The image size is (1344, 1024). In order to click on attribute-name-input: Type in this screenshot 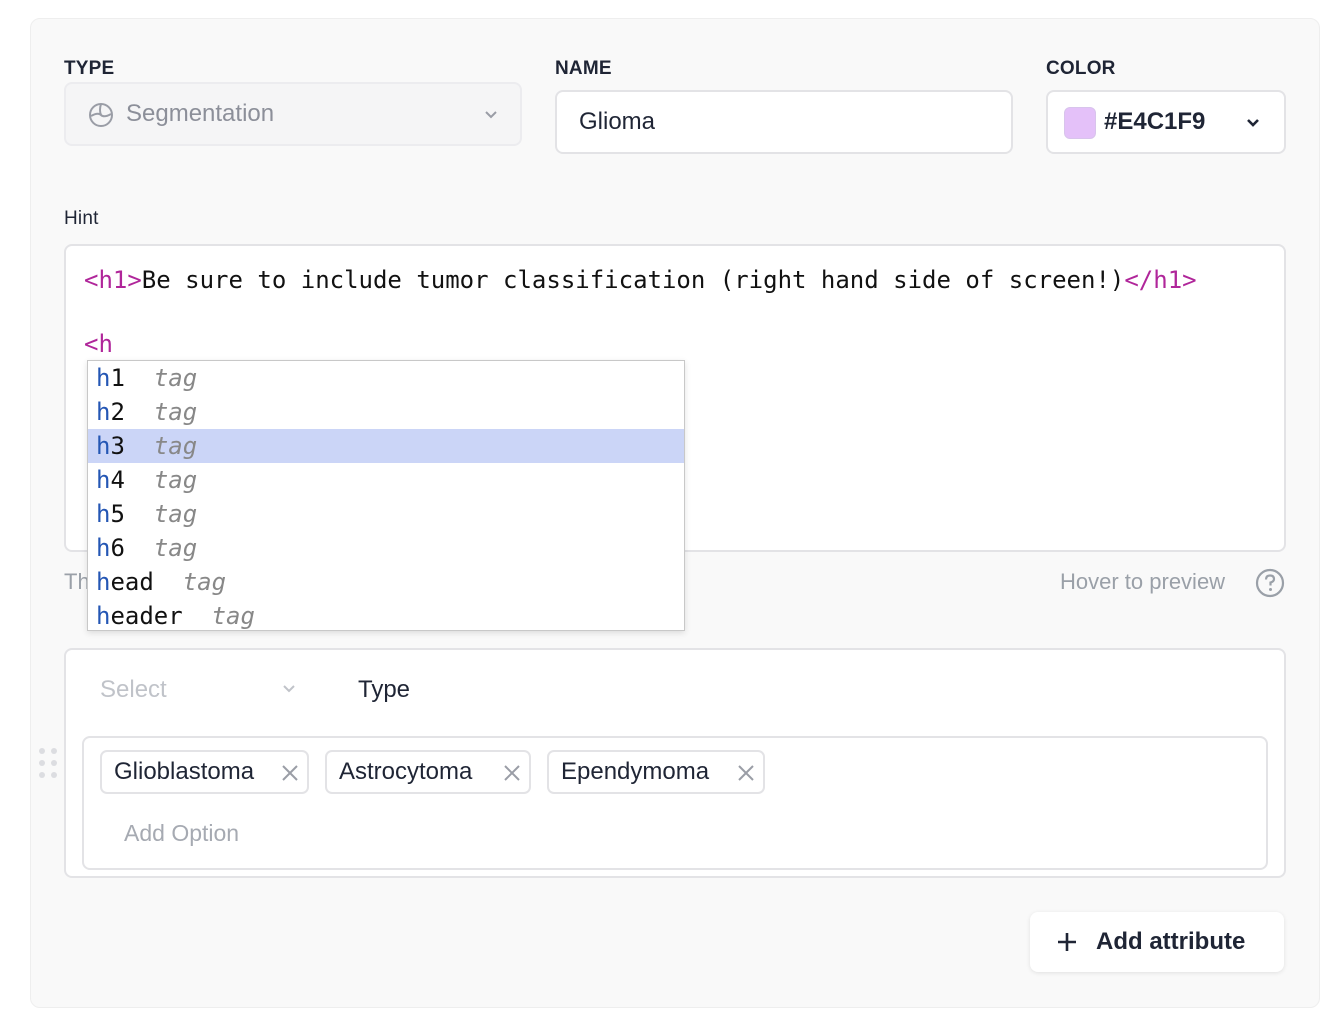, I will do `click(384, 690)`.